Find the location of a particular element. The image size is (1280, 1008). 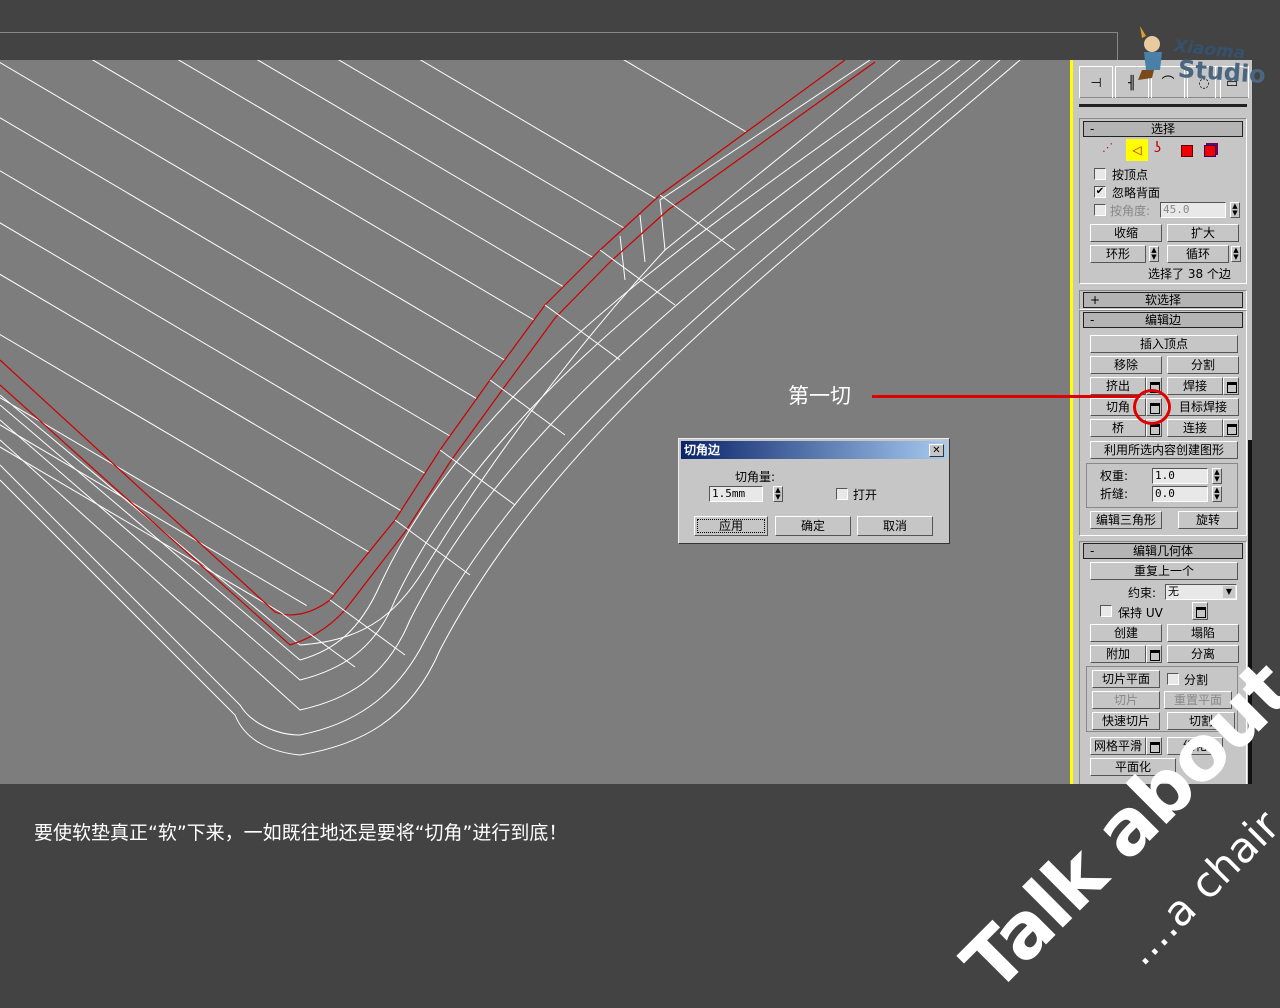

rollout-header-edit-edges: - 编辑边 is located at coordinates (1163, 320).